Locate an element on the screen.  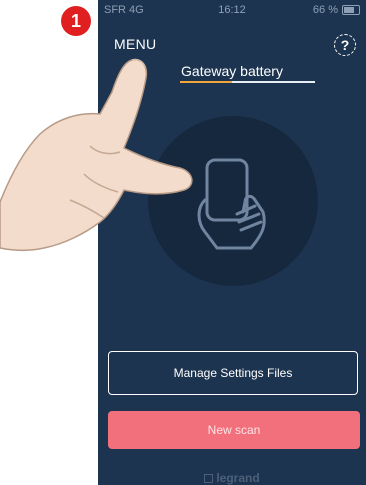
status-battery: 66 % is located at coordinates (336, 10).